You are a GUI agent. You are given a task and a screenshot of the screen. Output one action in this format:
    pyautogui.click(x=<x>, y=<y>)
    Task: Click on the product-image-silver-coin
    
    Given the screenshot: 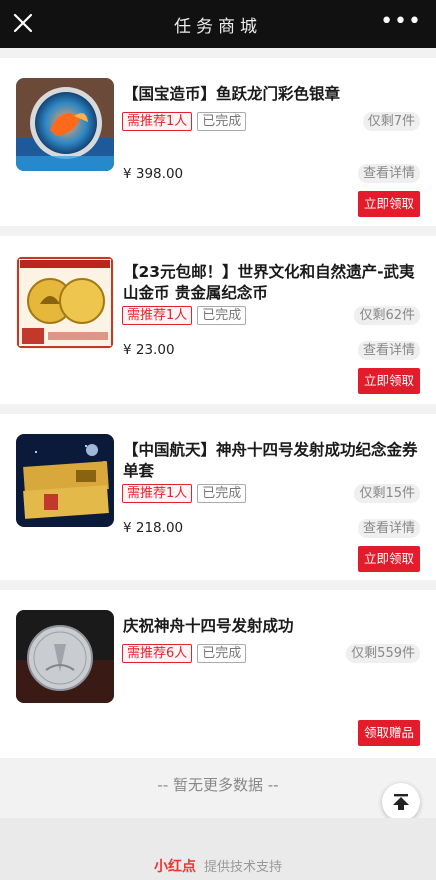 What is the action you would take?
    pyautogui.click(x=65, y=656)
    